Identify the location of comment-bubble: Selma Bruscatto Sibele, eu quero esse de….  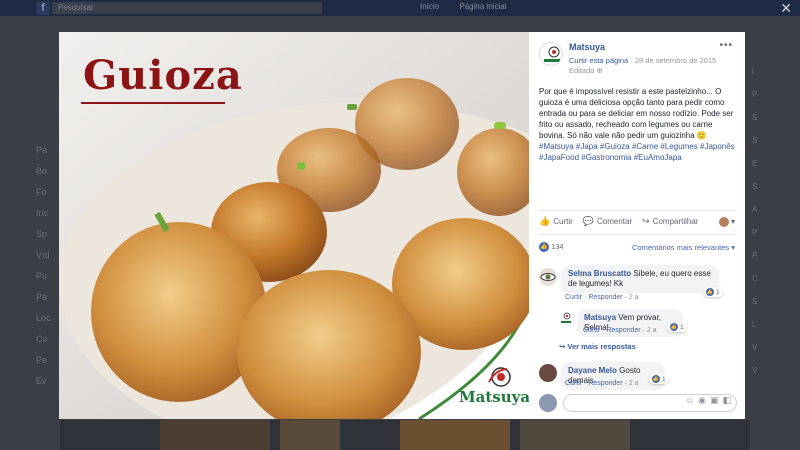
(640, 279).